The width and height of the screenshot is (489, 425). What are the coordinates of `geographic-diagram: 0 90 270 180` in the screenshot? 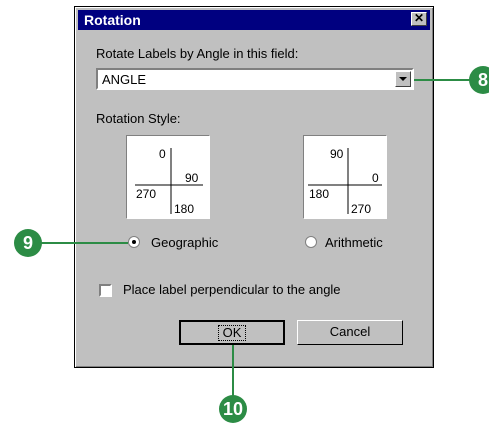 It's located at (168, 177).